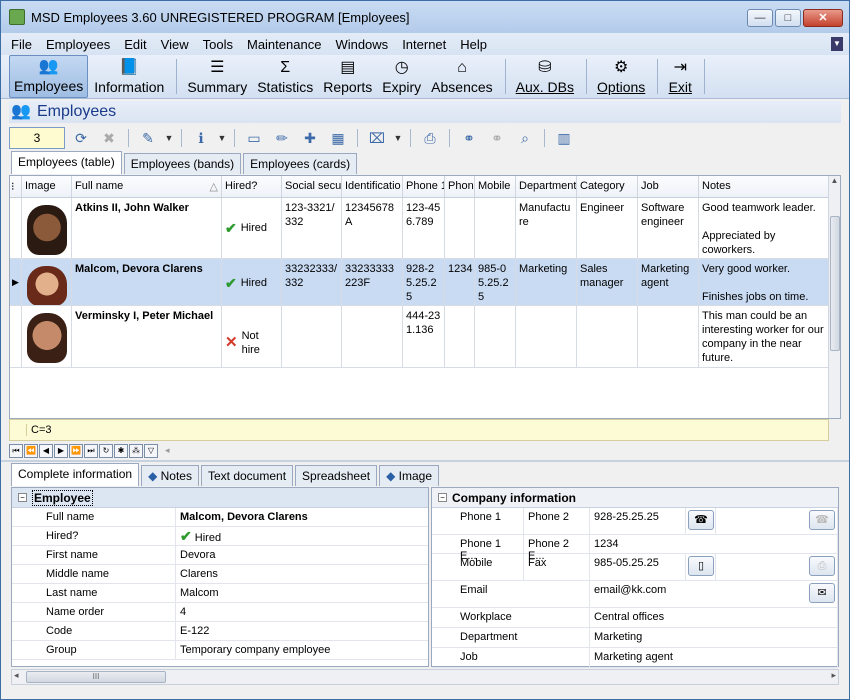 The width and height of the screenshot is (850, 700). I want to click on col-category: Category, so click(607, 186).